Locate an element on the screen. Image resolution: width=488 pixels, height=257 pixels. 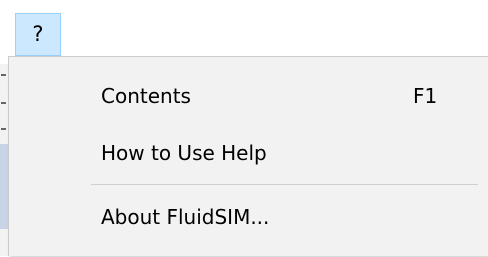
menu-item-shortcut: F1 is located at coordinates (425, 96).